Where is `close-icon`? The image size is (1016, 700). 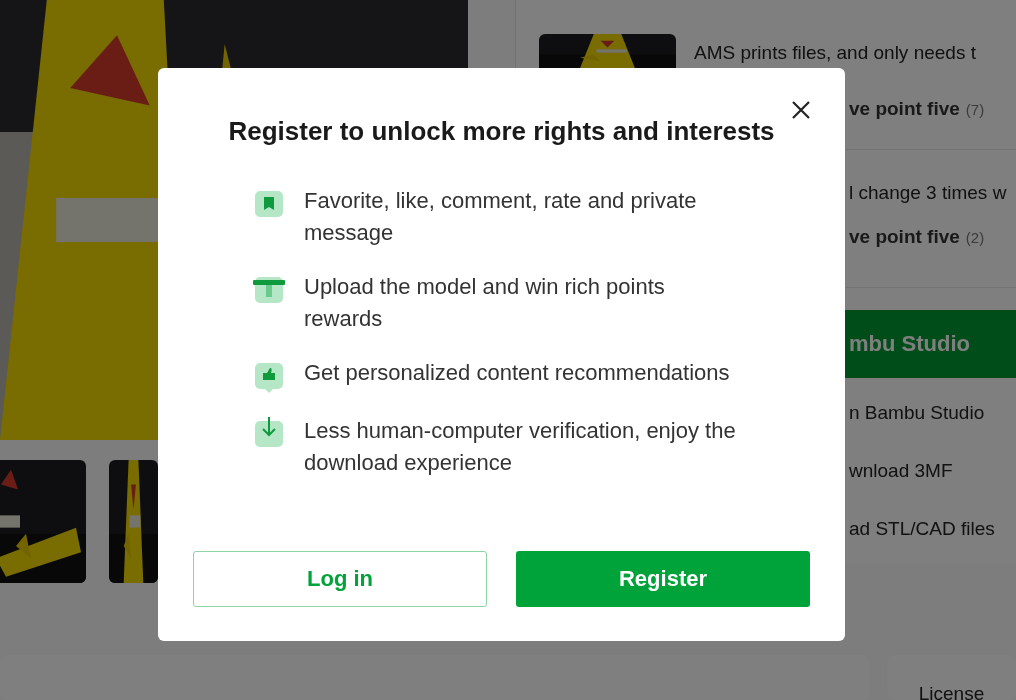 close-icon is located at coordinates (801, 110).